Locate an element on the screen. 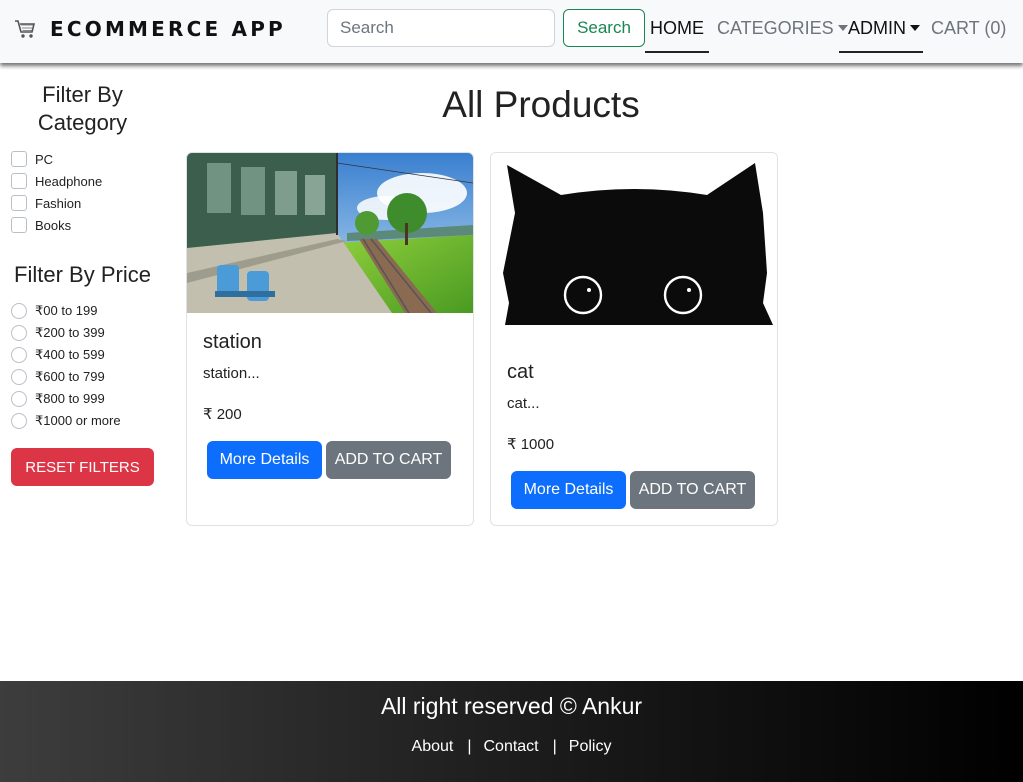 The image size is (1023, 782). category-checkbox-fashion: Fashion is located at coordinates (46, 203).